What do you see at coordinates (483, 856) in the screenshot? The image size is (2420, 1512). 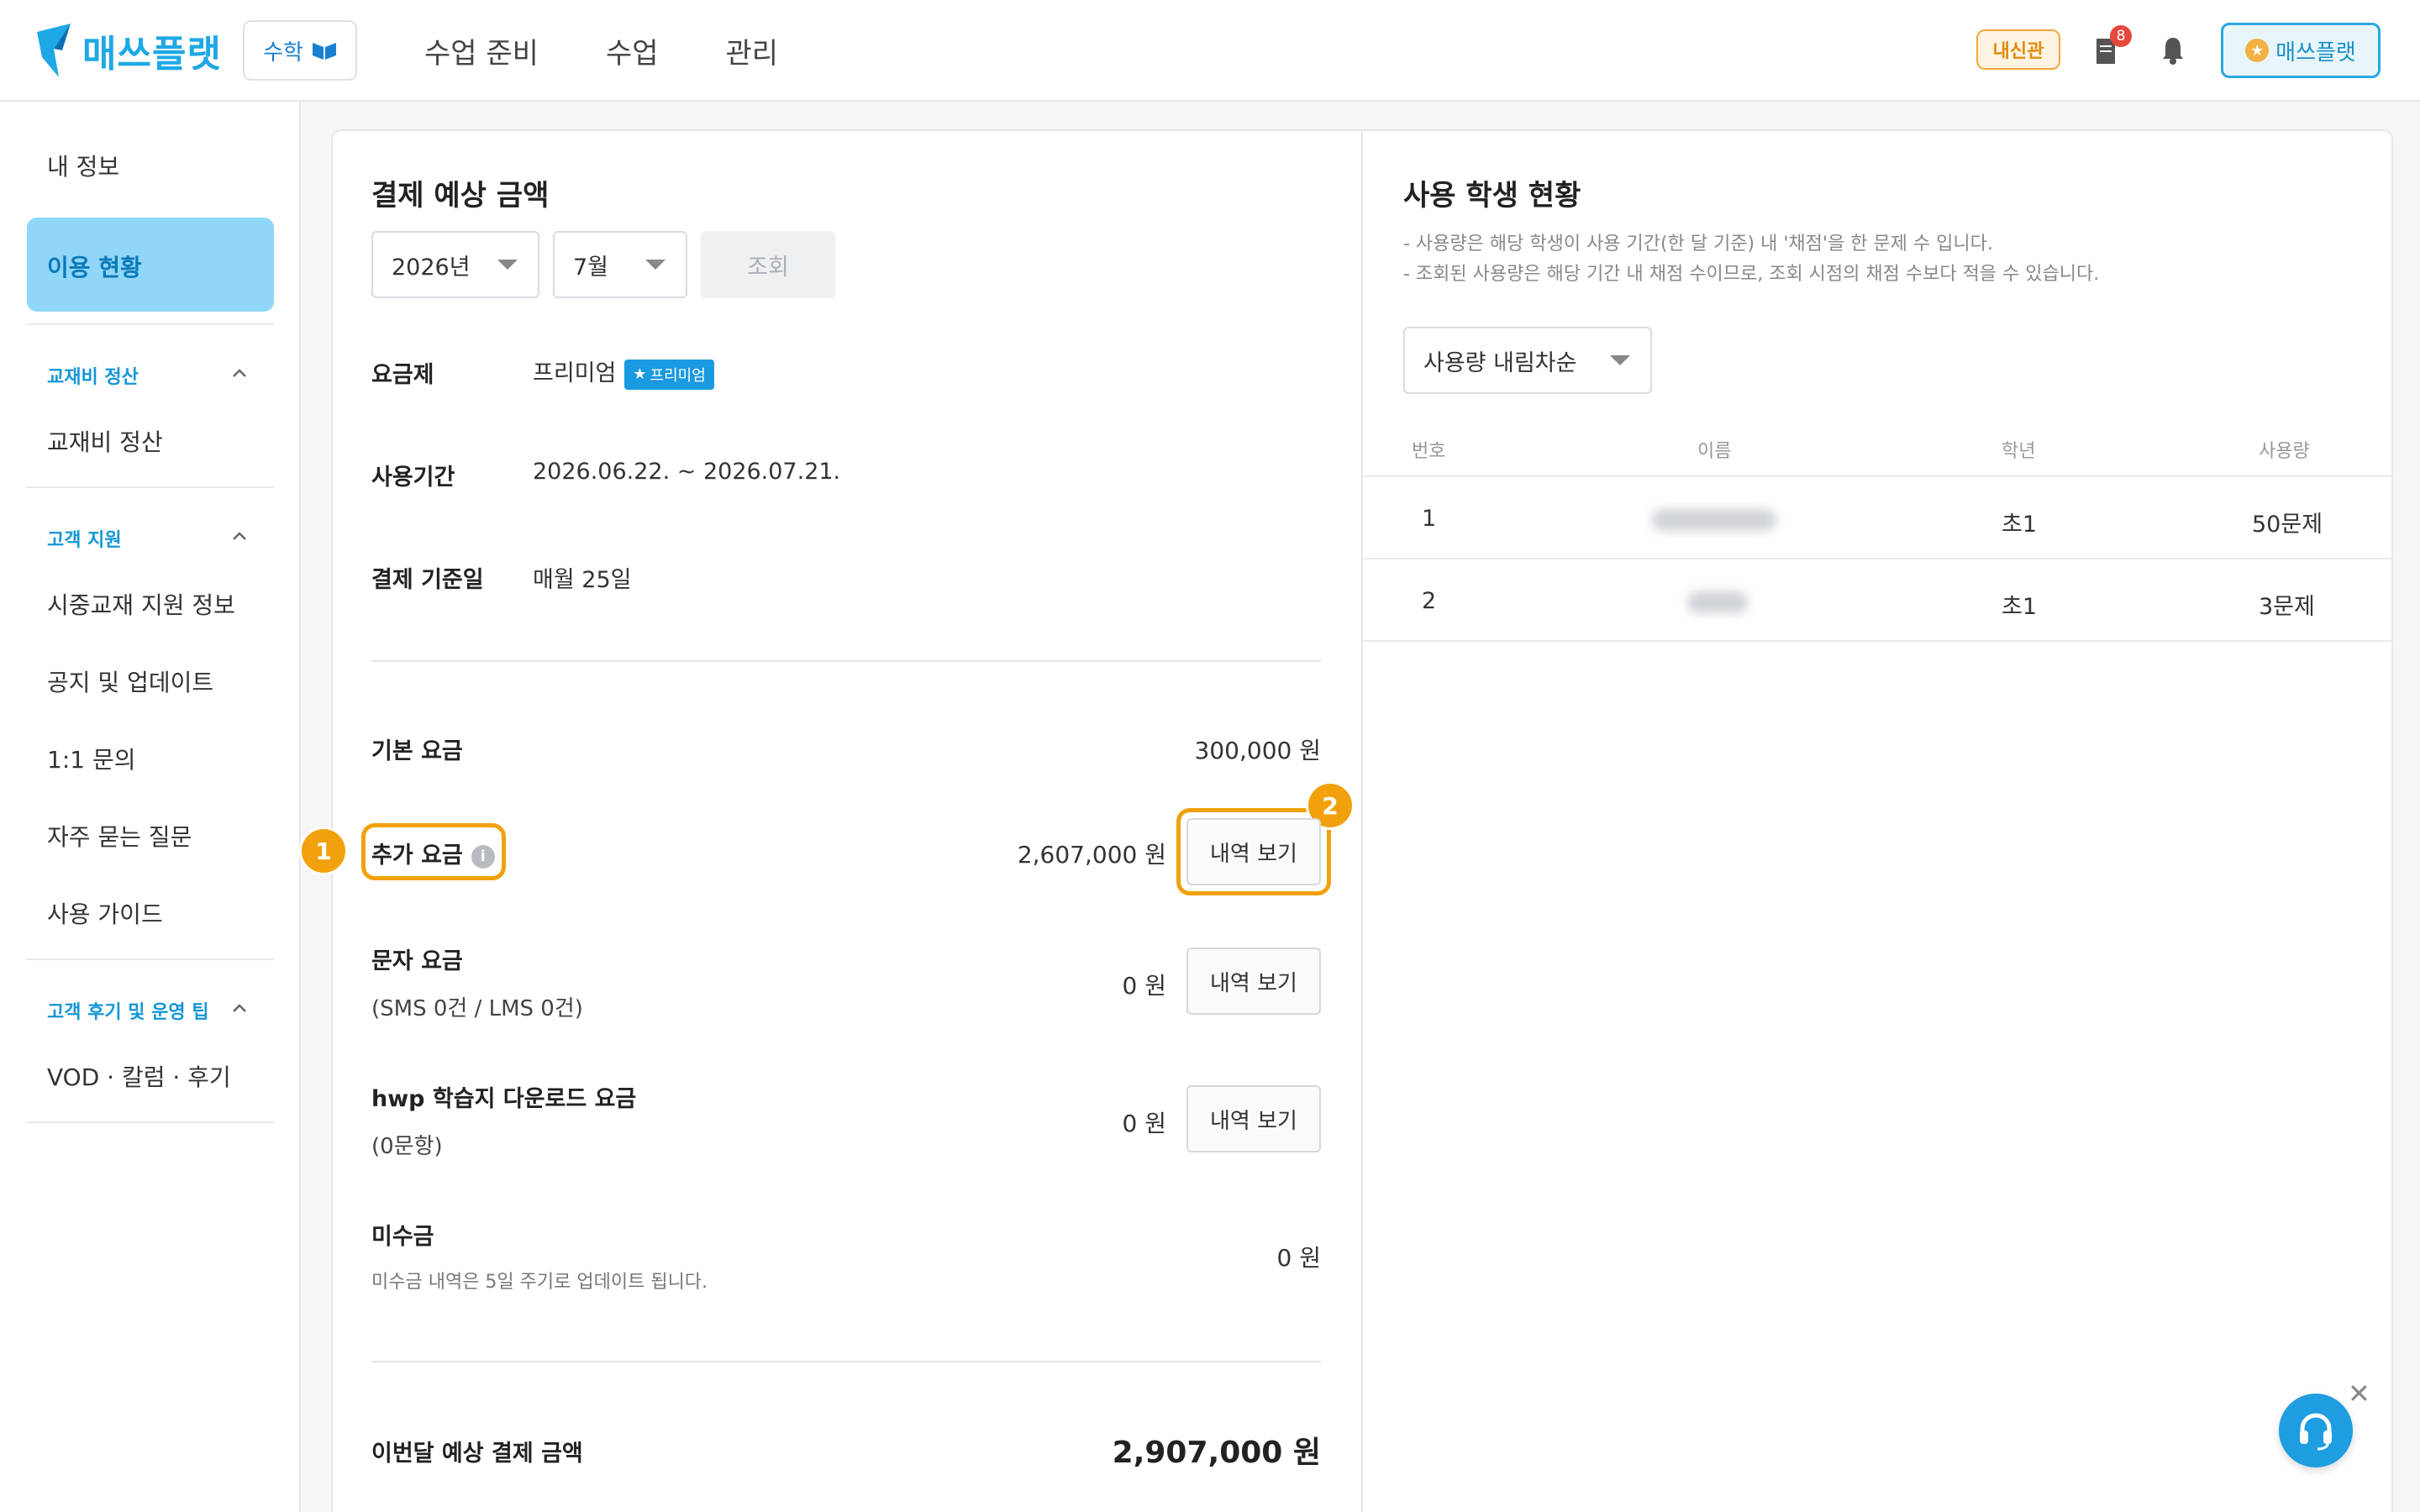 I see `info-icon: i` at bounding box center [483, 856].